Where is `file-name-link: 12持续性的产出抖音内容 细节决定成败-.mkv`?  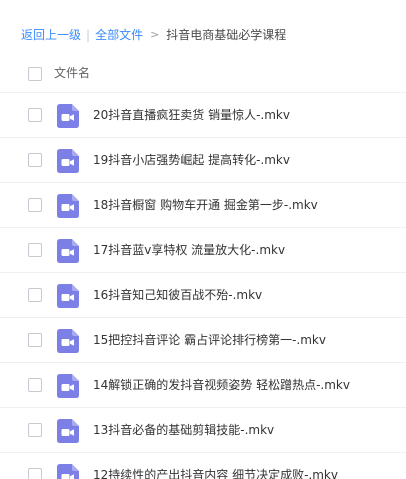
file-name-link: 12持续性的产出抖音内容 细节决定成败-.mkv is located at coordinates (215, 473).